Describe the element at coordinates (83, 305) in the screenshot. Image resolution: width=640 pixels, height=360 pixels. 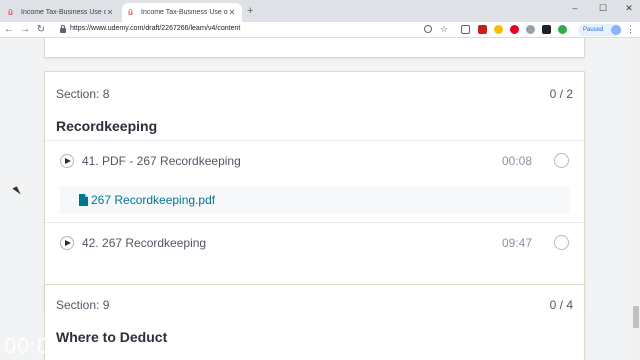
I see `section-label: Section: 9` at that location.